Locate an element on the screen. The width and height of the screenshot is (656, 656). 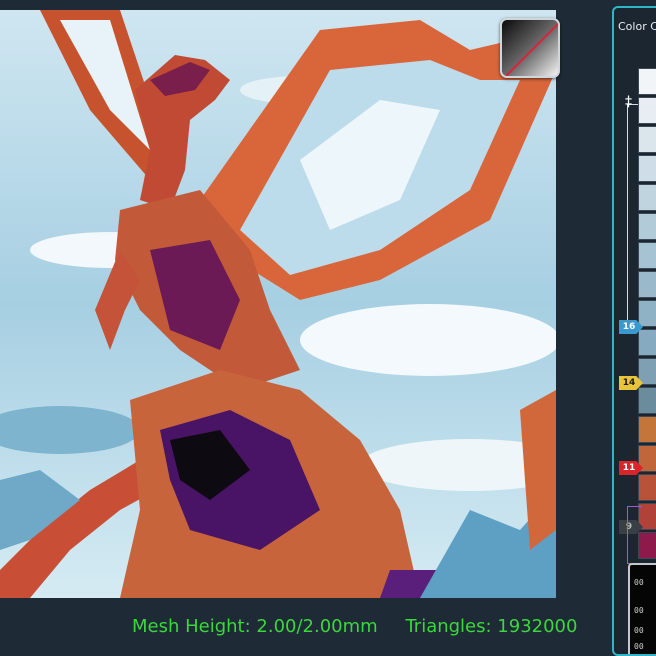
triangles-readout: Triangles: 1932000 is located at coordinates (491, 626).